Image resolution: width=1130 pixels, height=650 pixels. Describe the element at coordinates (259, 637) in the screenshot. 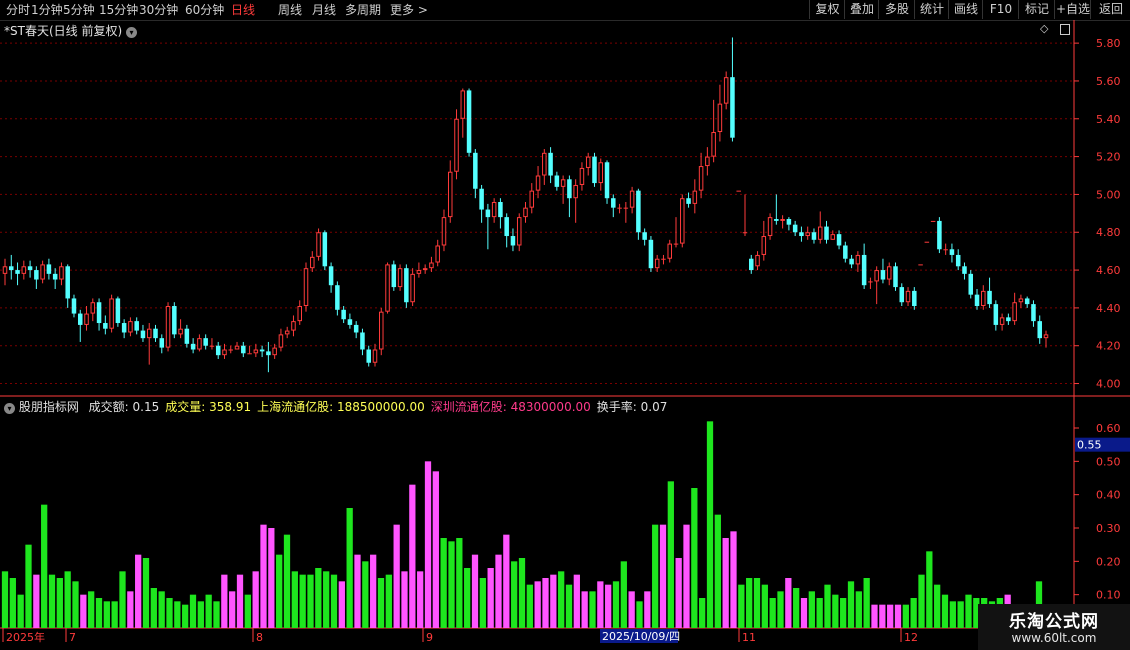

I see `x-tick-label: 8` at that location.